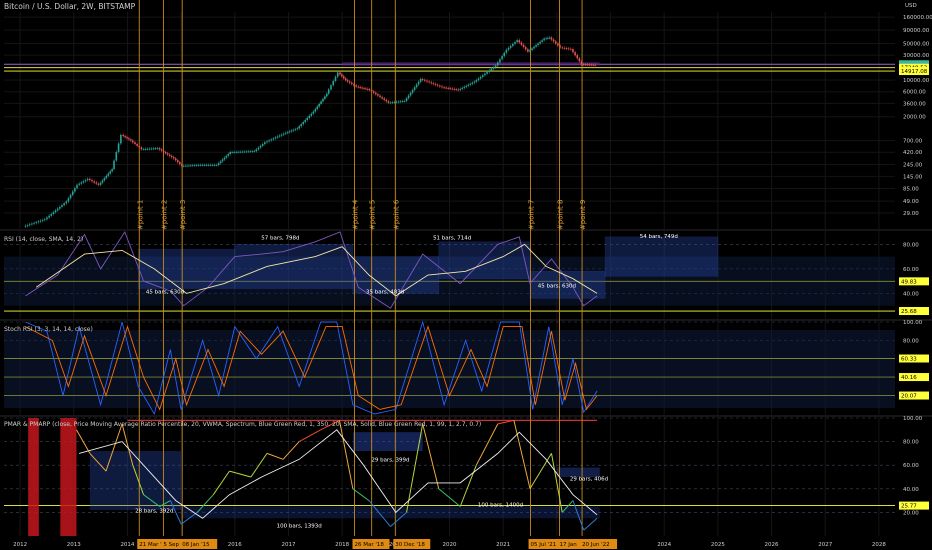 The height and width of the screenshot is (550, 932). What do you see at coordinates (452, 238) in the screenshot?
I see `rsi-annotation: 51 bars, 714d` at bounding box center [452, 238].